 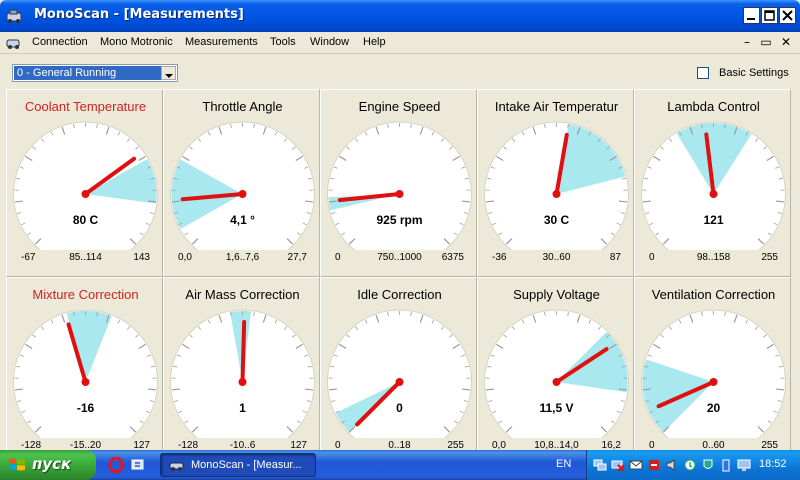 I want to click on start-button: пуск, so click(x=48, y=465).